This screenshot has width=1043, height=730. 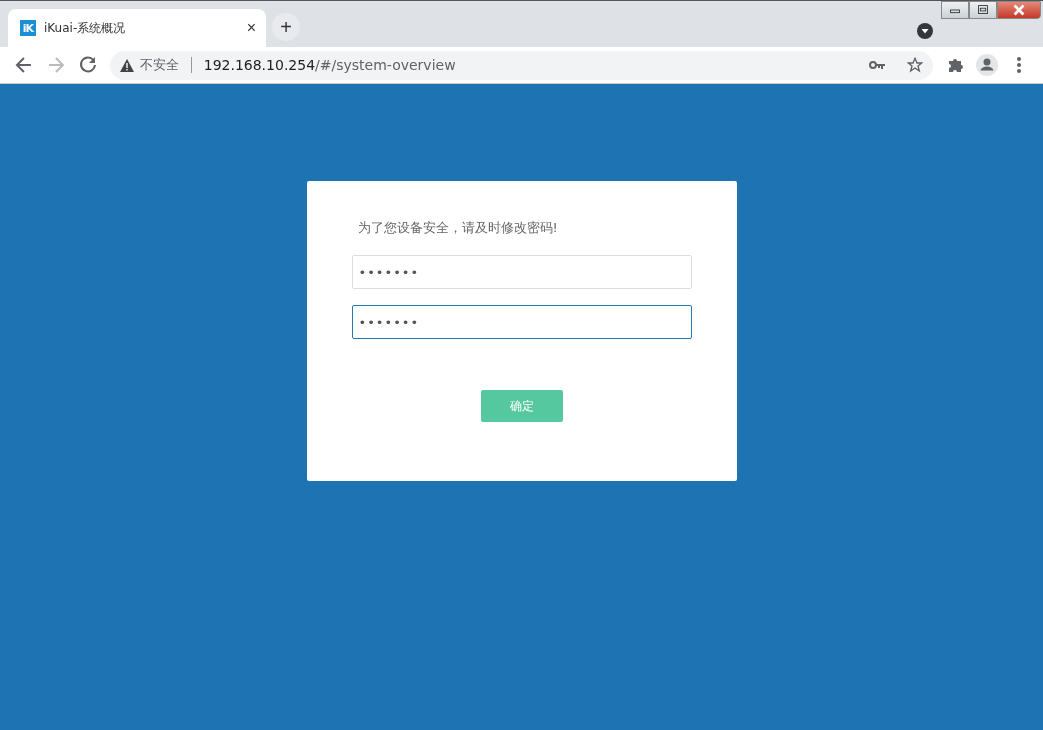 What do you see at coordinates (521, 65) in the screenshot?
I see `address-bar: 不安全 192.168.10.254/#/system-overview` at bounding box center [521, 65].